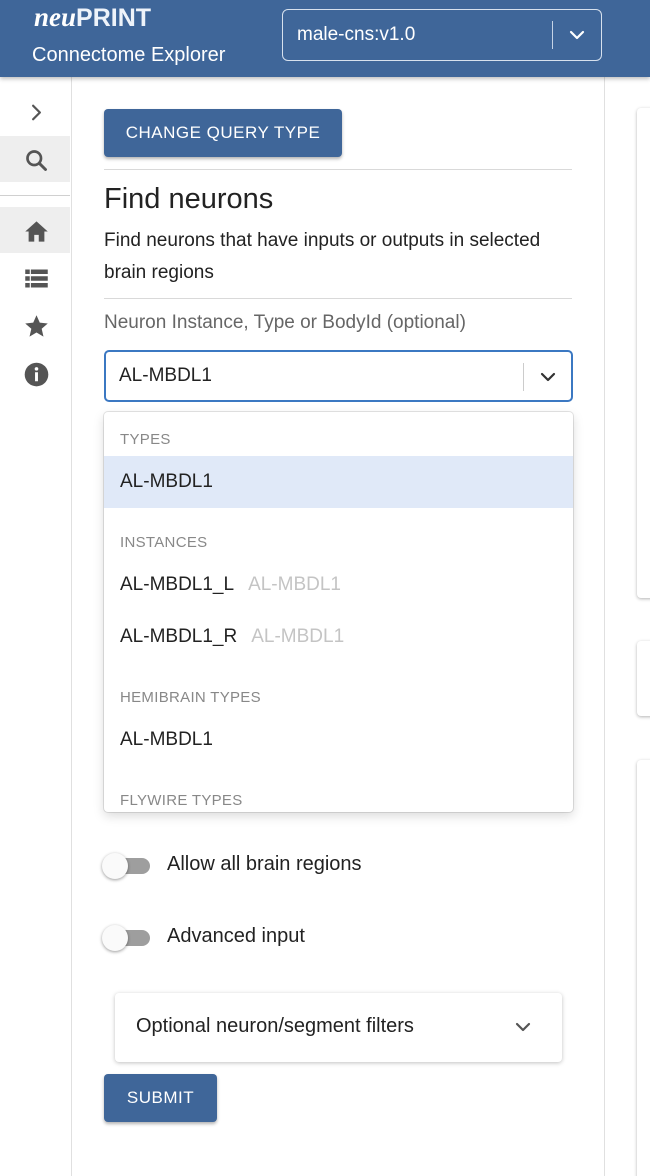 The image size is (650, 1176). Describe the element at coordinates (181, 800) in the screenshot. I see `group-label-flywire-types: FLYWIRE TYPES` at that location.